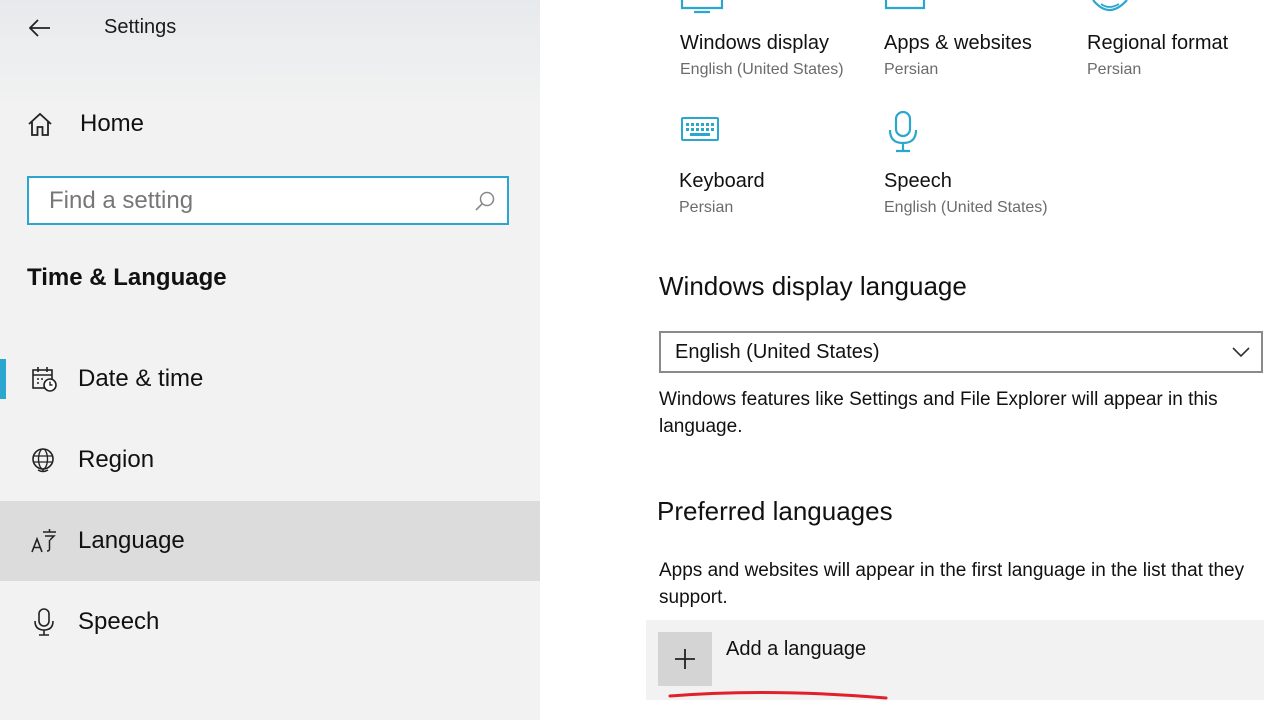 The image size is (1280, 720). I want to click on tile-regional-format: Regional format Persian, so click(1158, 39).